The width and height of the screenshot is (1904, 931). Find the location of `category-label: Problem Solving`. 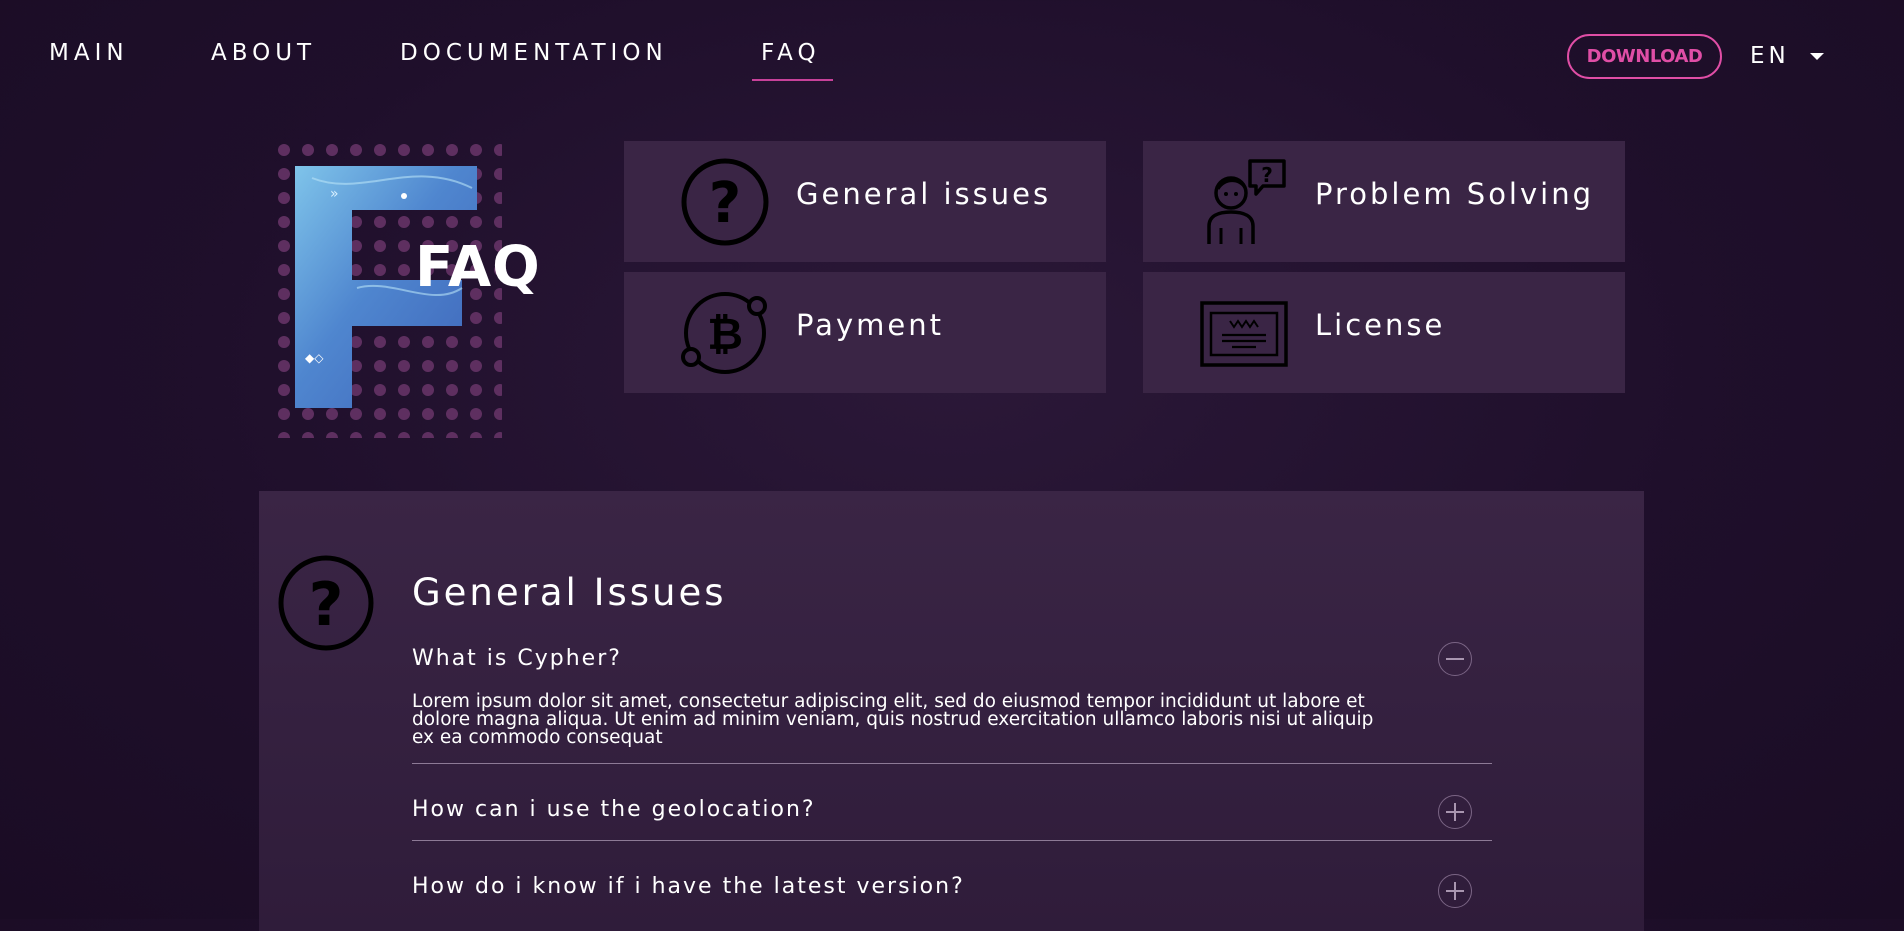

category-label: Problem Solving is located at coordinates (1454, 194).